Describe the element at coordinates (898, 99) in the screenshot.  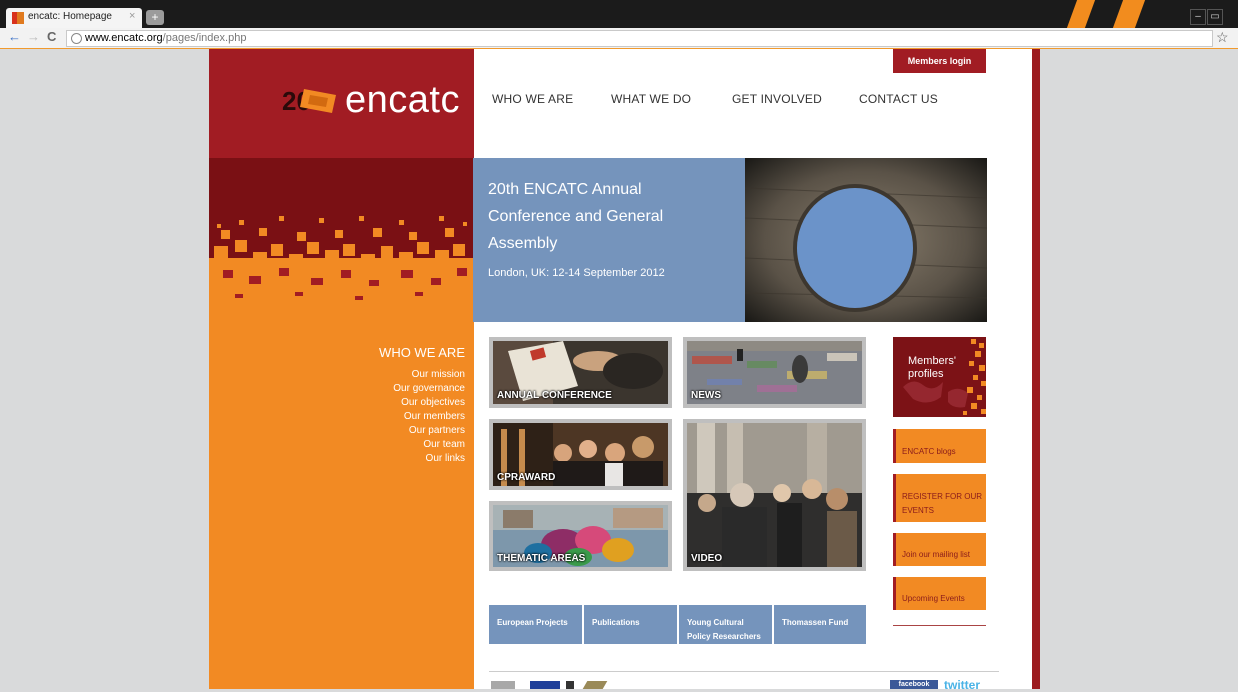
I see `nav-contact-us: CONTACT US` at that location.